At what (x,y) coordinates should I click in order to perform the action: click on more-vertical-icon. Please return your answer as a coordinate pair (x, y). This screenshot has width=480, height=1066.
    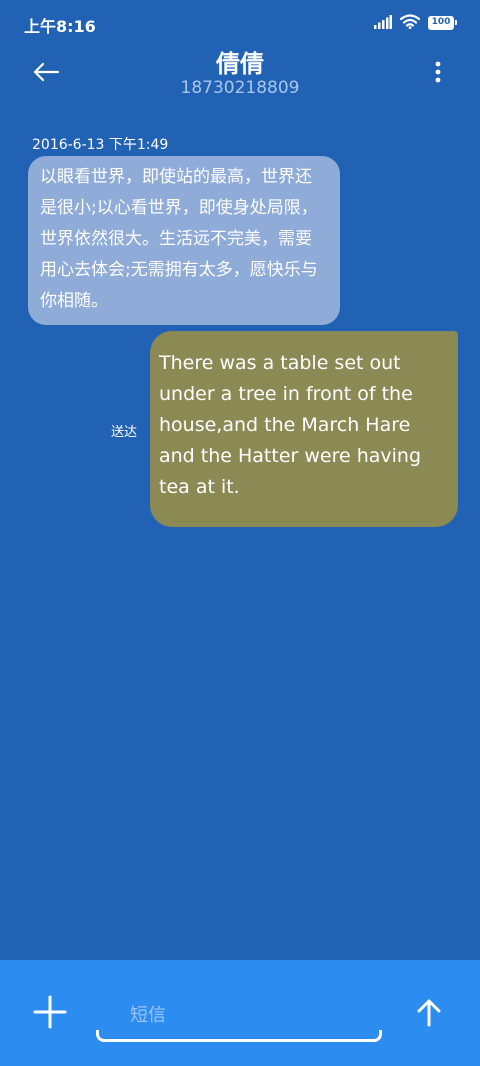
    Looking at the image, I should click on (438, 72).